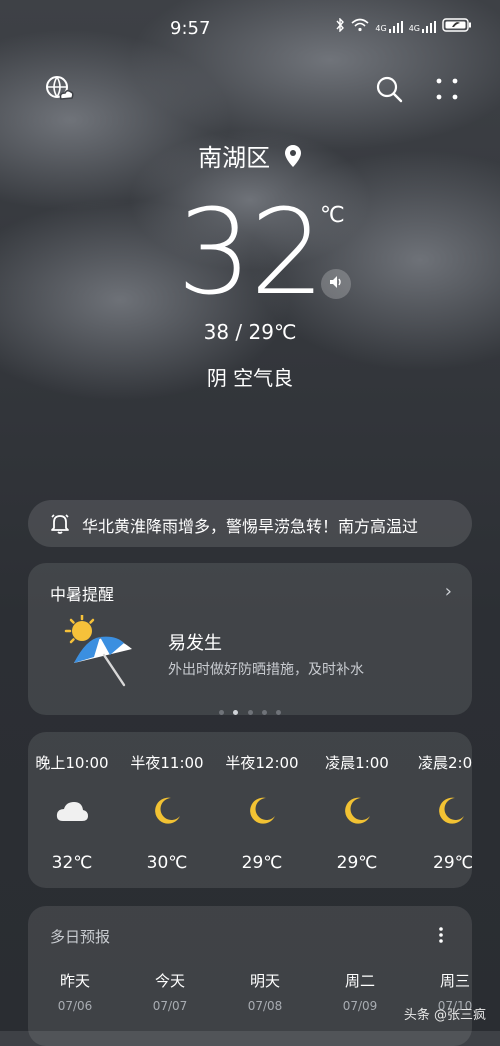 The height and width of the screenshot is (1046, 500). I want to click on weather-alert-bar: 华北黄淮降雨增多，警惕旱涝急转！南方高温过, so click(250, 523).